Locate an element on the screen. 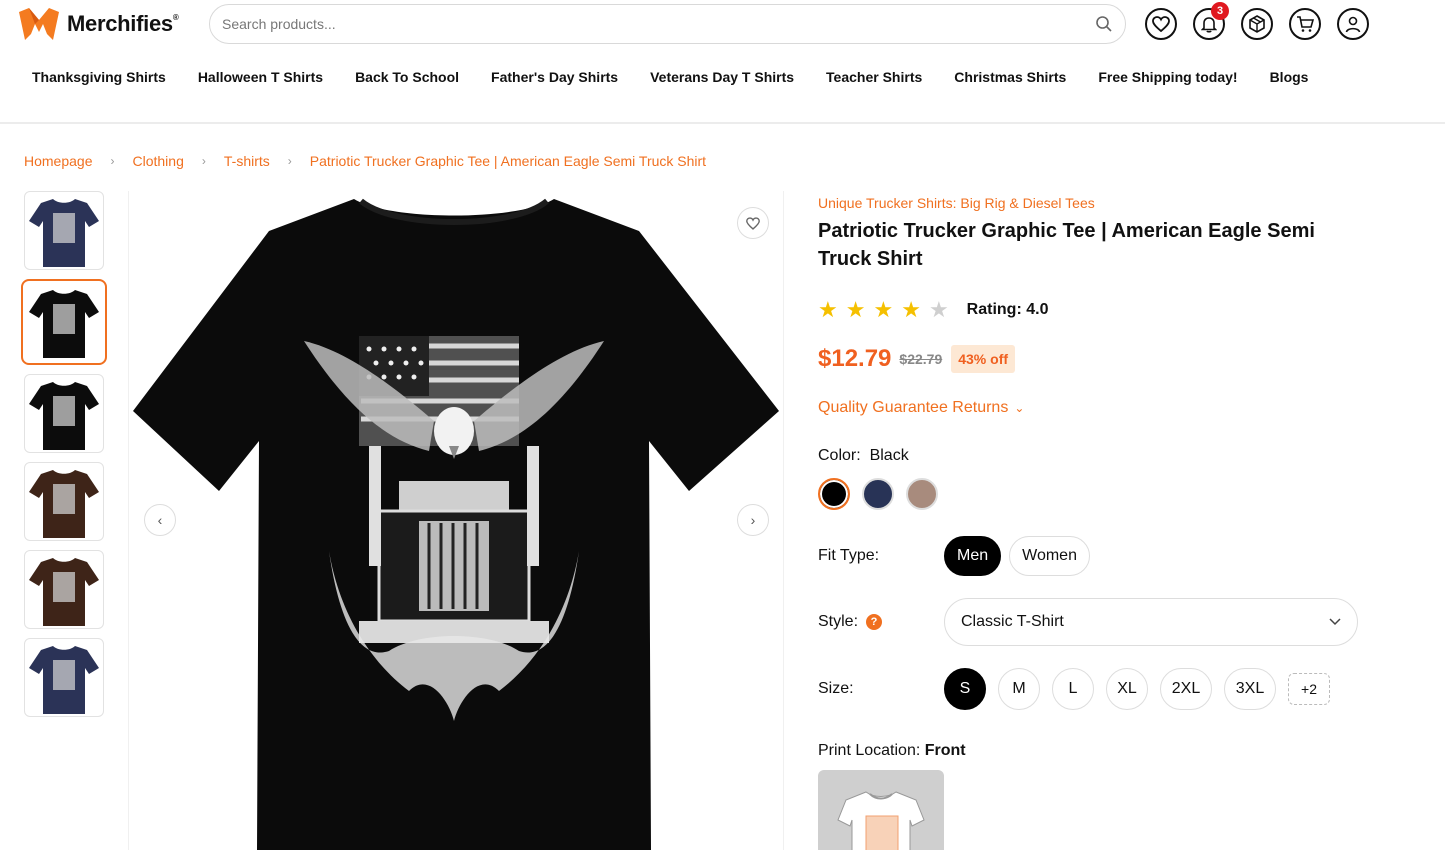  cart-icon is located at coordinates (1305, 24).